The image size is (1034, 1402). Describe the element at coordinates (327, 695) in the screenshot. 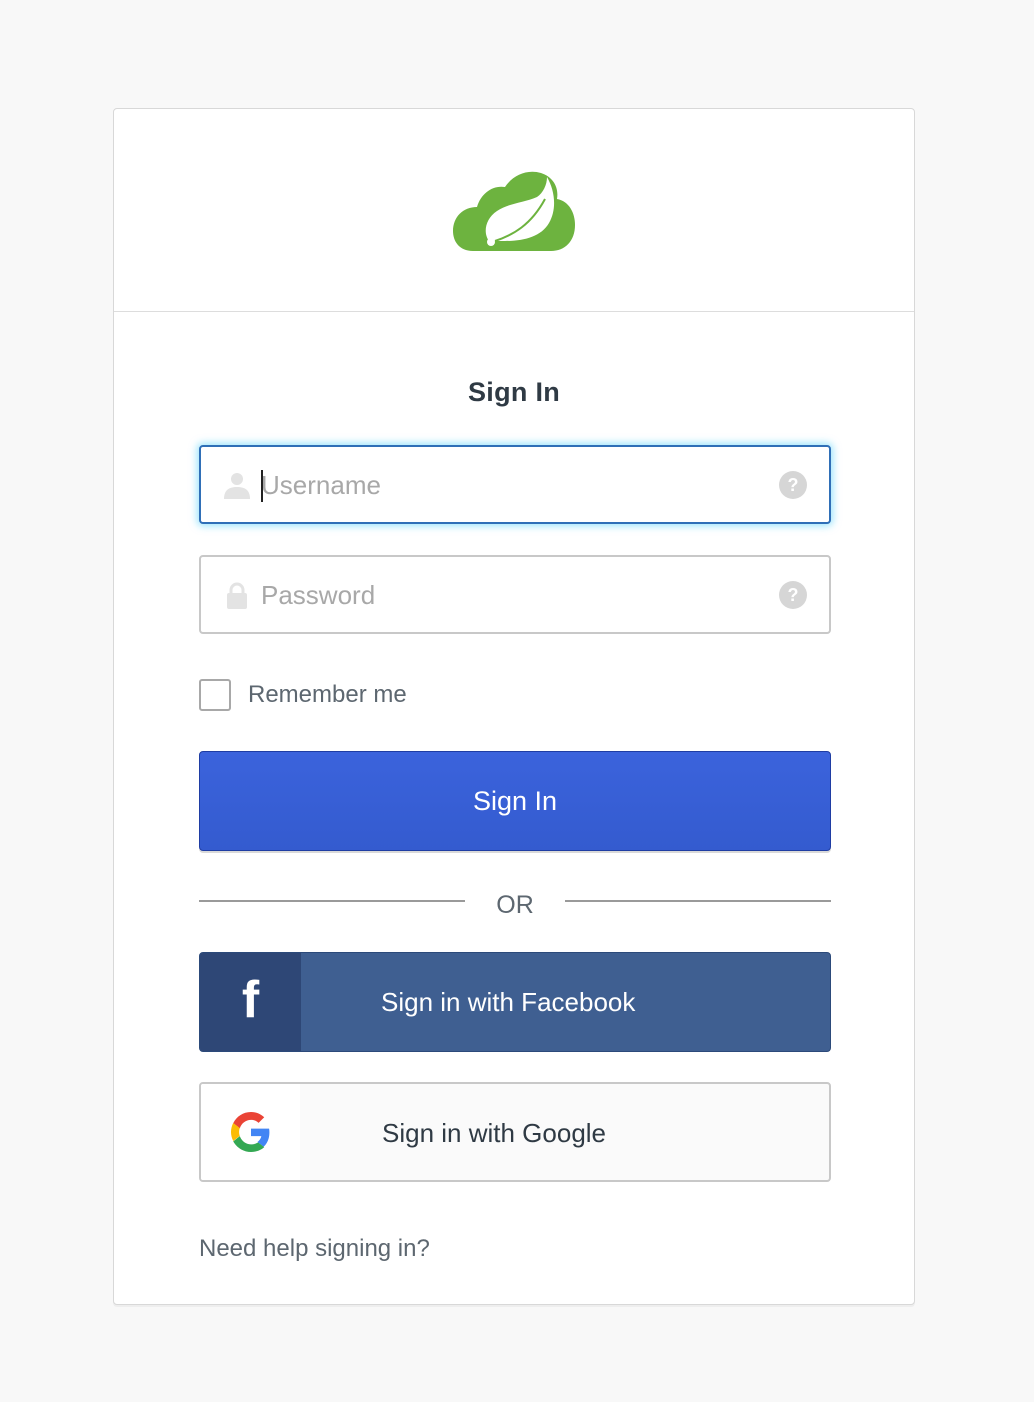

I see `remember-me-label: Remember me` at that location.